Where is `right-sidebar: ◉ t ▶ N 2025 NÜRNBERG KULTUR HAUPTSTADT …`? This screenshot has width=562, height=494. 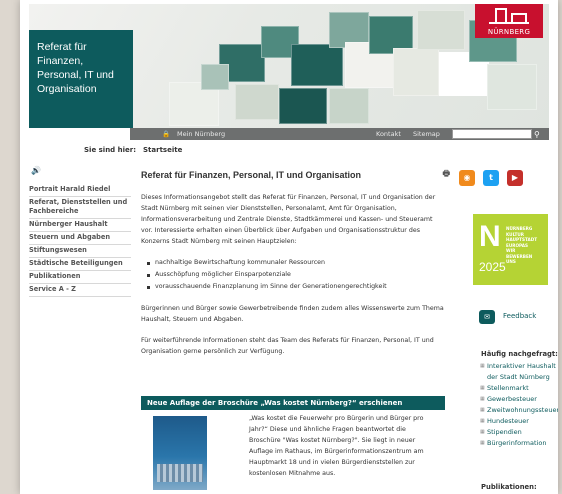
right-sidebar: ◉ t ▶ N 2025 NÜRNBERG KULTUR HAUPTSTADT … is located at coordinates (506, 330).